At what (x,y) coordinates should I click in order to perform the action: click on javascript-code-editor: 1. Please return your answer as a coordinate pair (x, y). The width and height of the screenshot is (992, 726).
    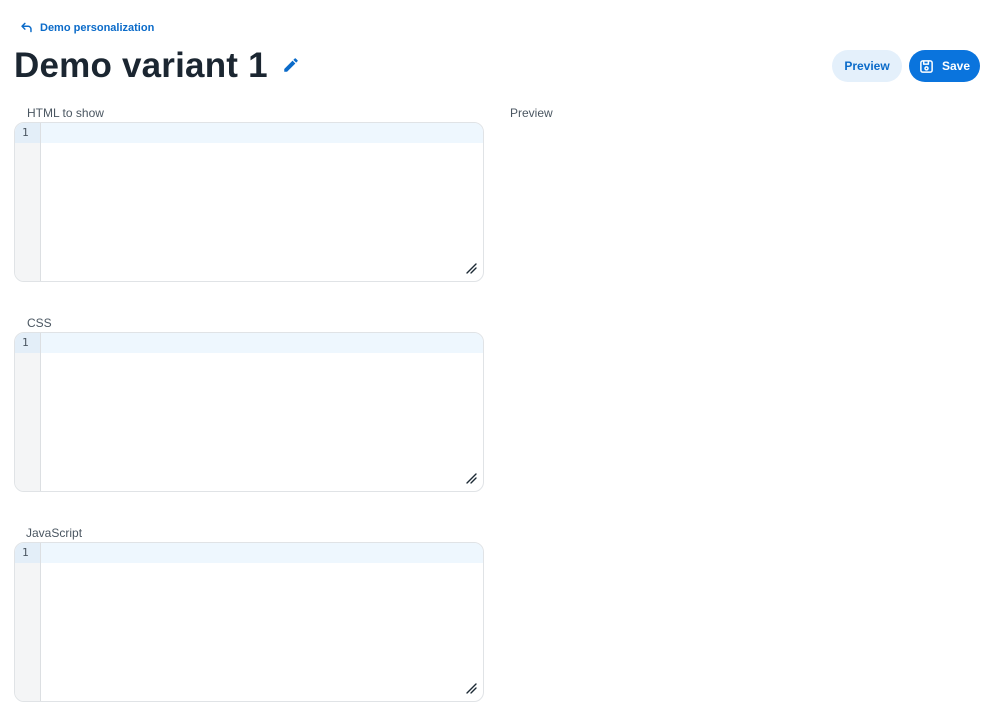
    Looking at the image, I should click on (249, 622).